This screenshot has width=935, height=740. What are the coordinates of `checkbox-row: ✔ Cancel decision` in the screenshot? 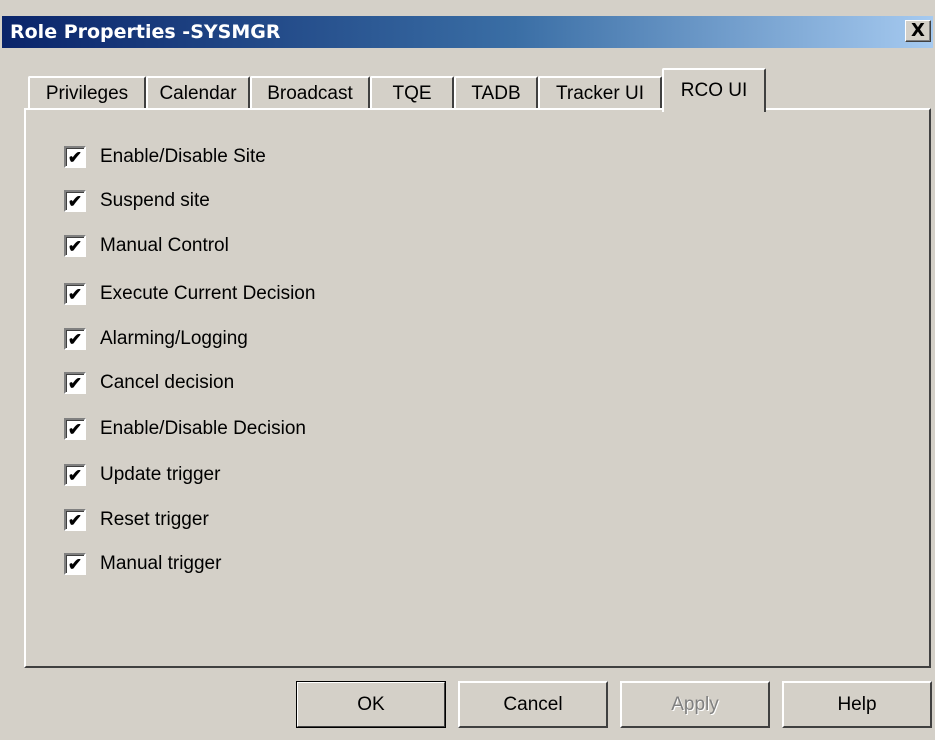 It's located at (149, 383).